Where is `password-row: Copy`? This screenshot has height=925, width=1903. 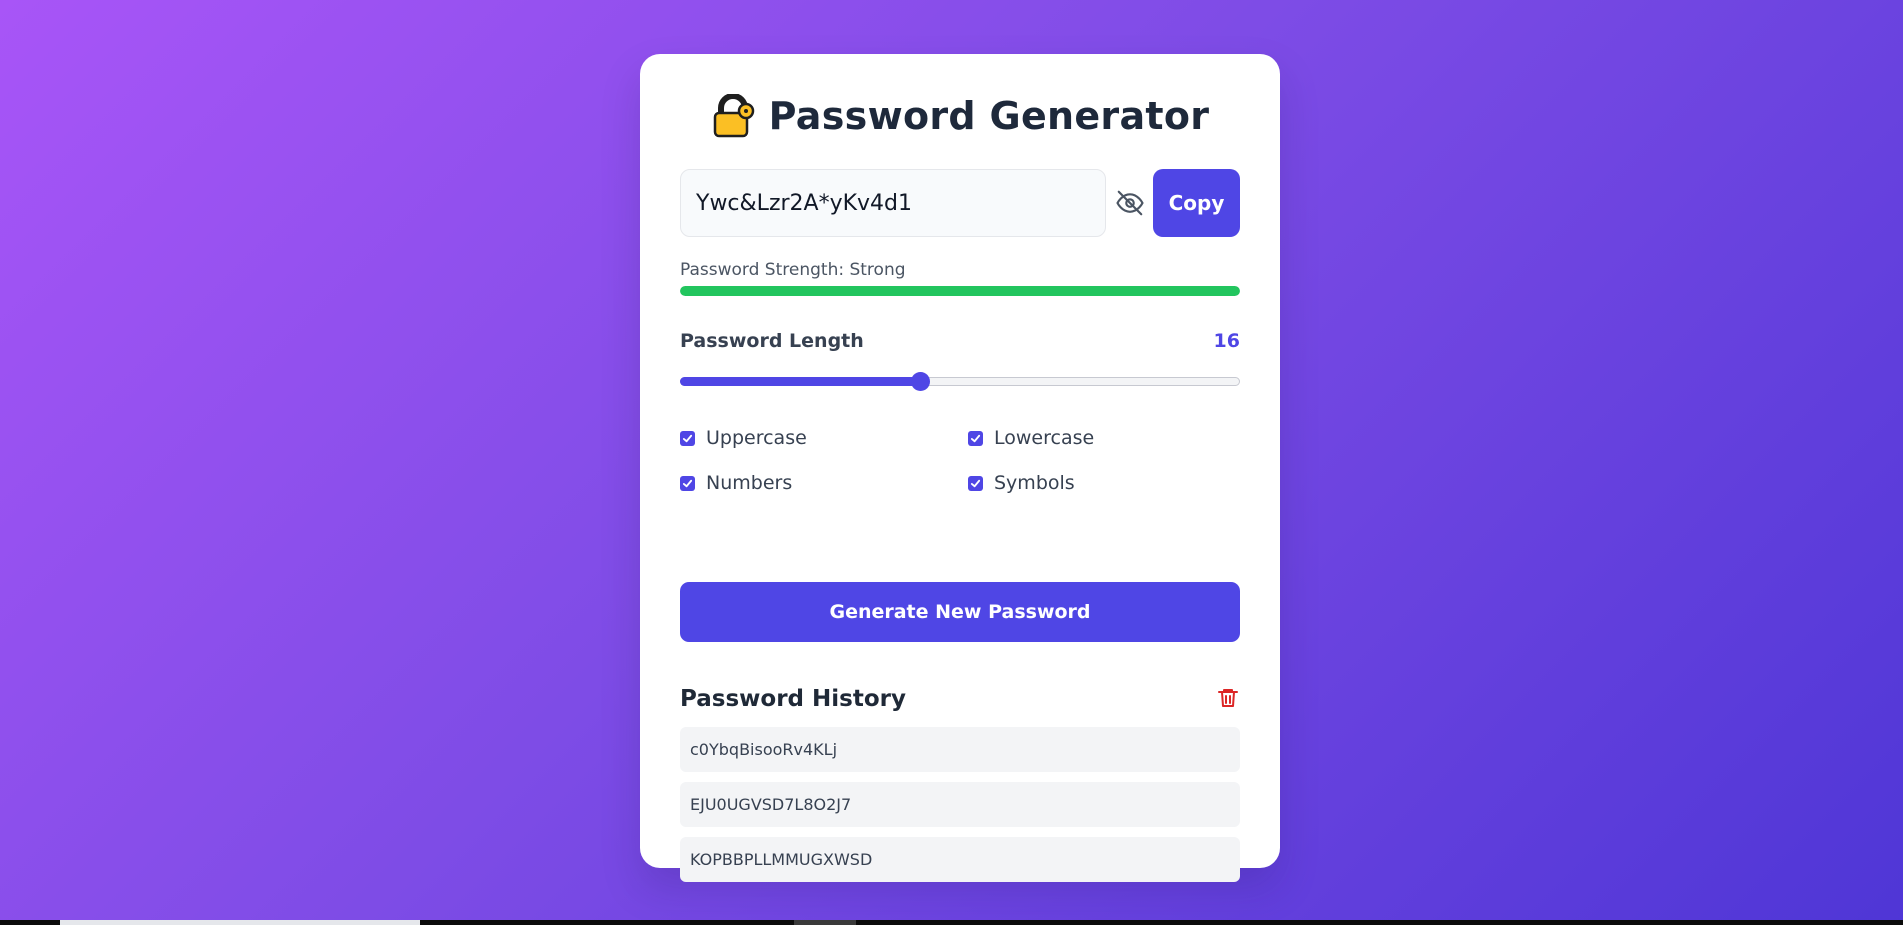 password-row: Copy is located at coordinates (960, 203).